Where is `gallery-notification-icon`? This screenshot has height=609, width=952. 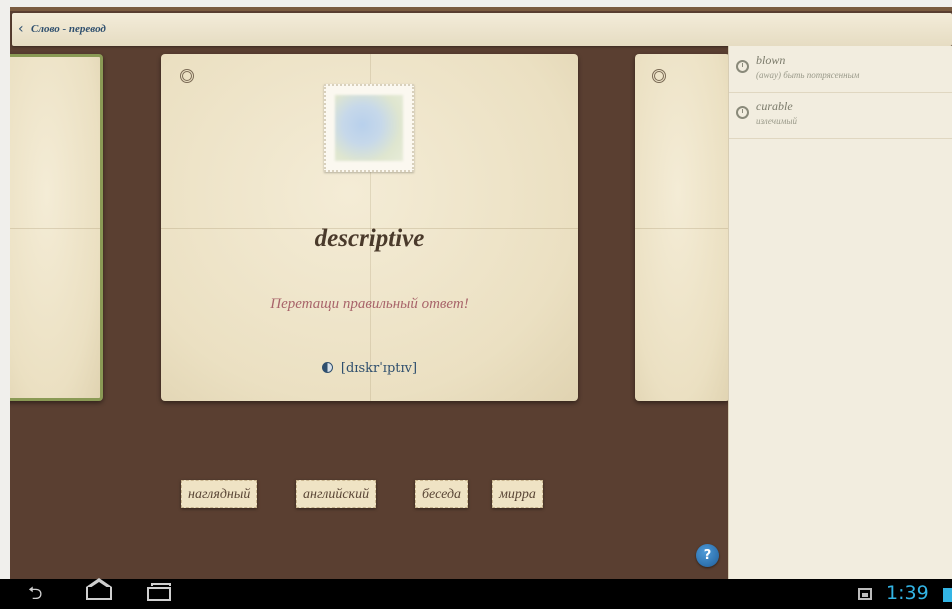 gallery-notification-icon is located at coordinates (865, 594).